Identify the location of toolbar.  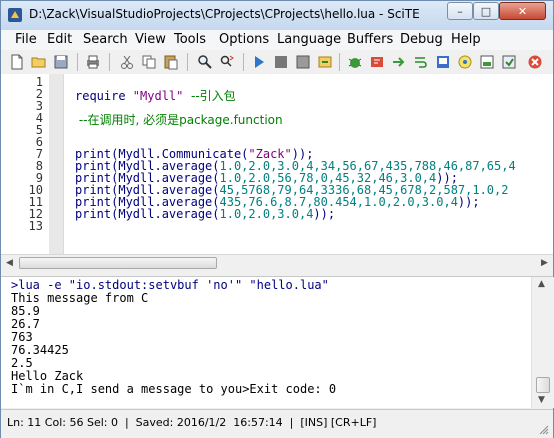
(277, 62).